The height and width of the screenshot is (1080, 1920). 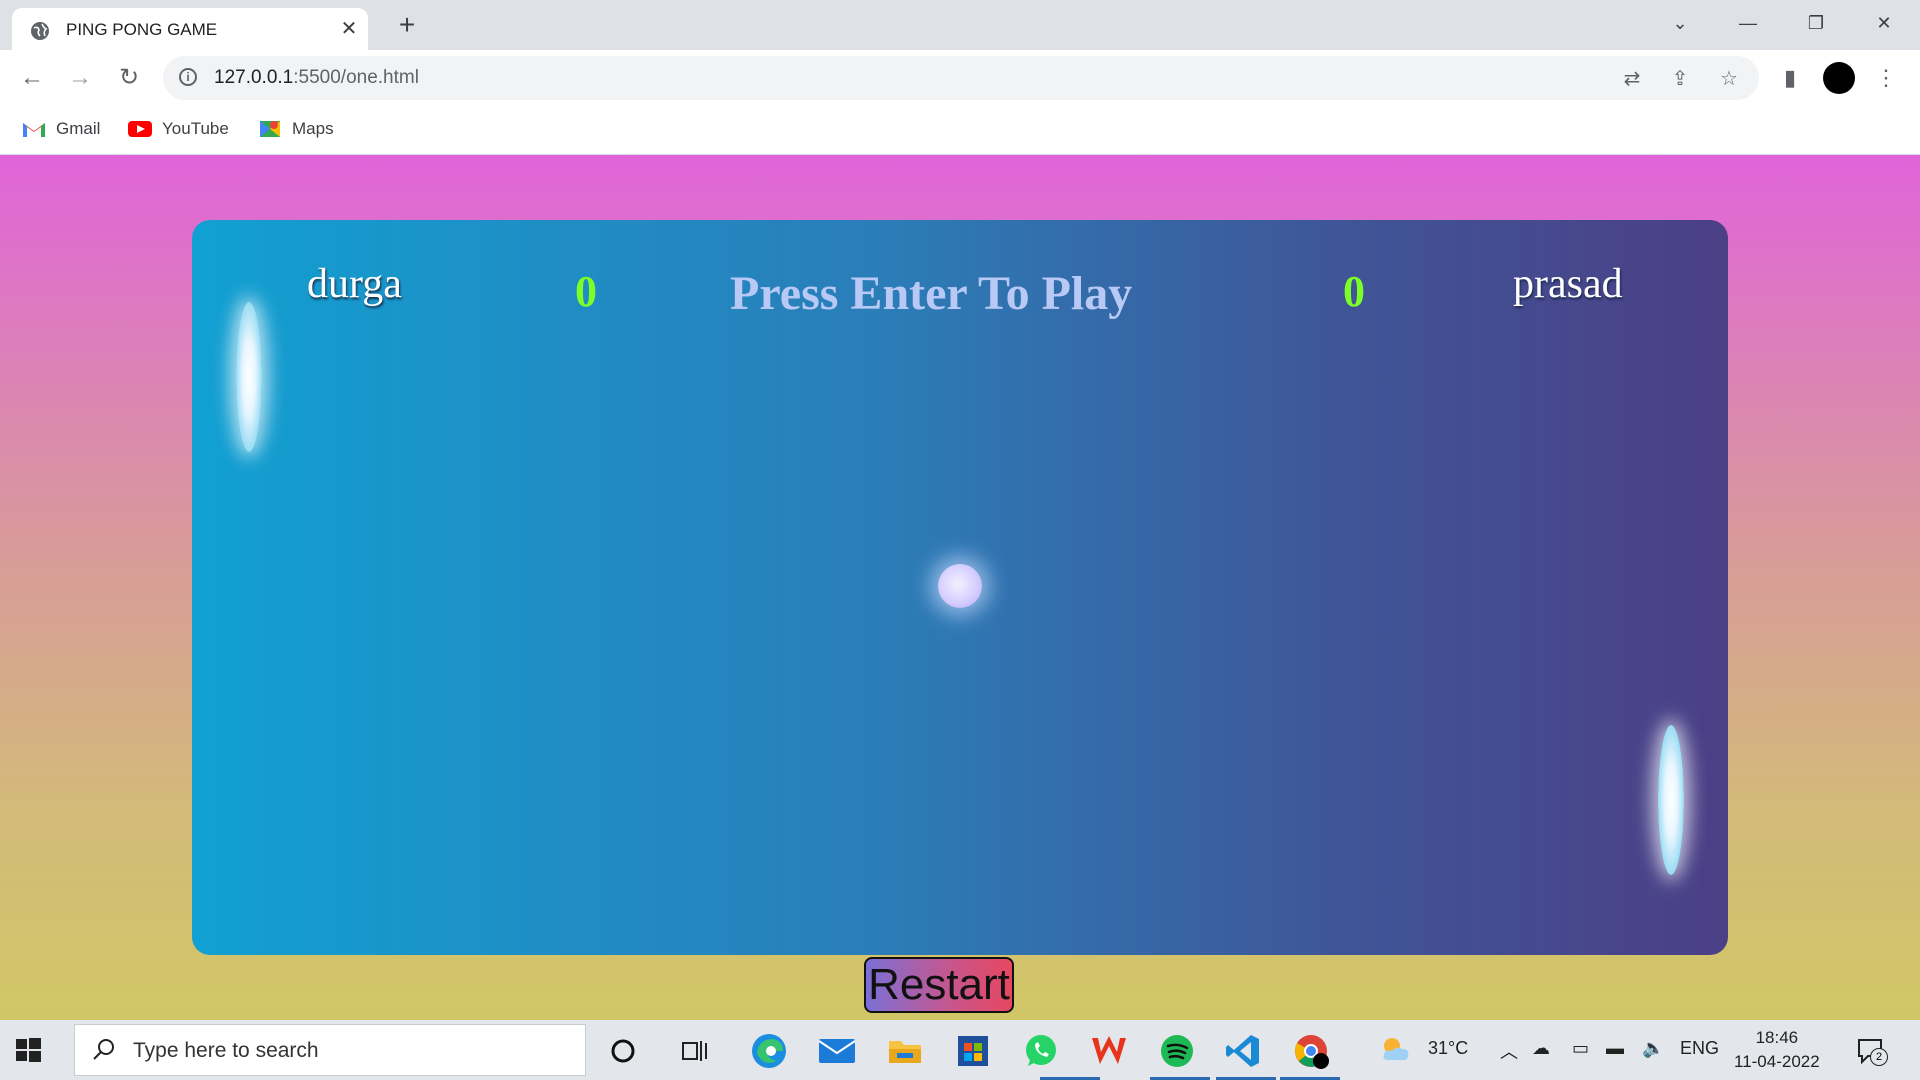 What do you see at coordinates (1580, 1048) in the screenshot?
I see `meet-now-icon: ▭` at bounding box center [1580, 1048].